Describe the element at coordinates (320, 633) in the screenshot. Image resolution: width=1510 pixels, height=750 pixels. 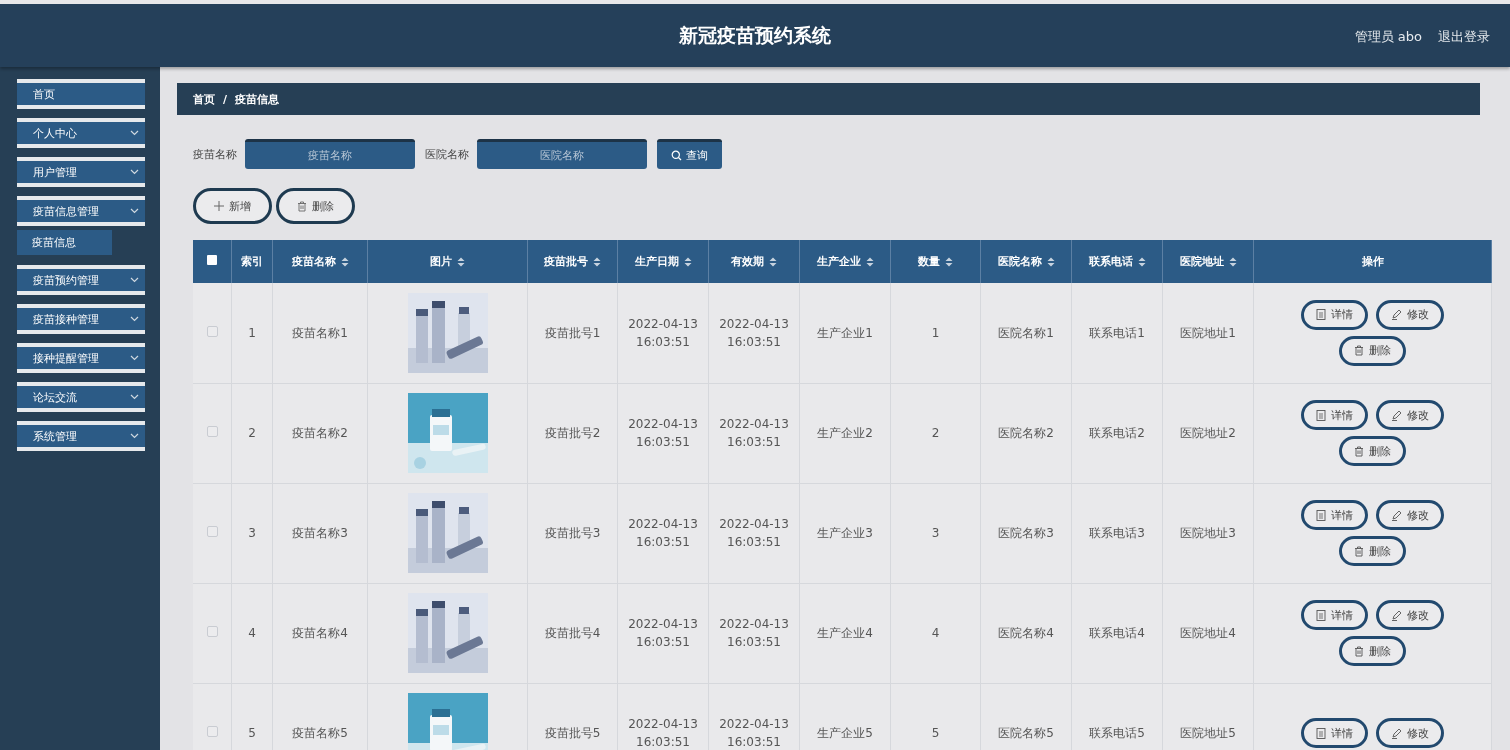
I see `table-cell-text: 疫苗名称4` at that location.